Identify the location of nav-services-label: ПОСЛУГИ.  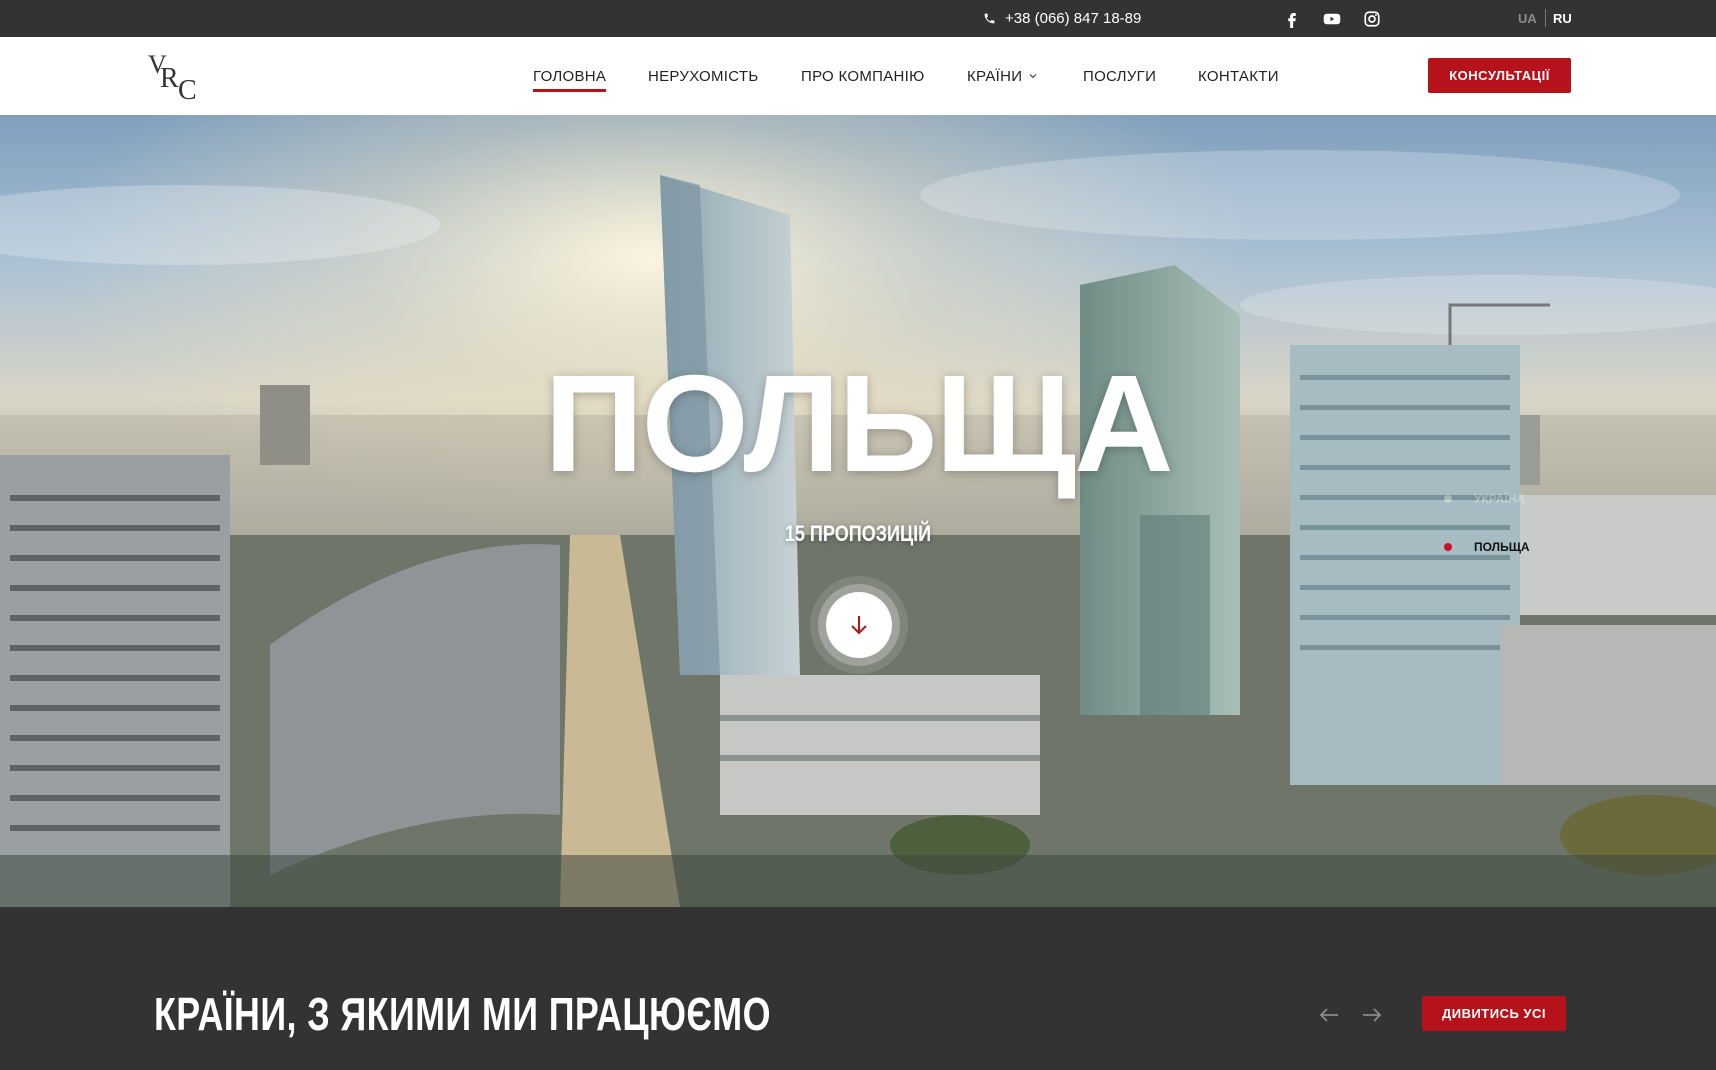
(1120, 76).